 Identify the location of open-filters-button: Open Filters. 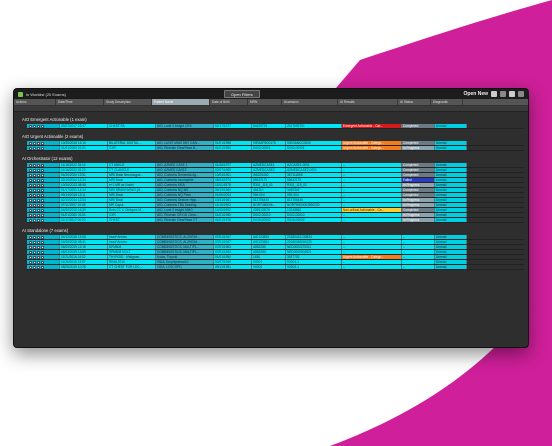
(242, 94).